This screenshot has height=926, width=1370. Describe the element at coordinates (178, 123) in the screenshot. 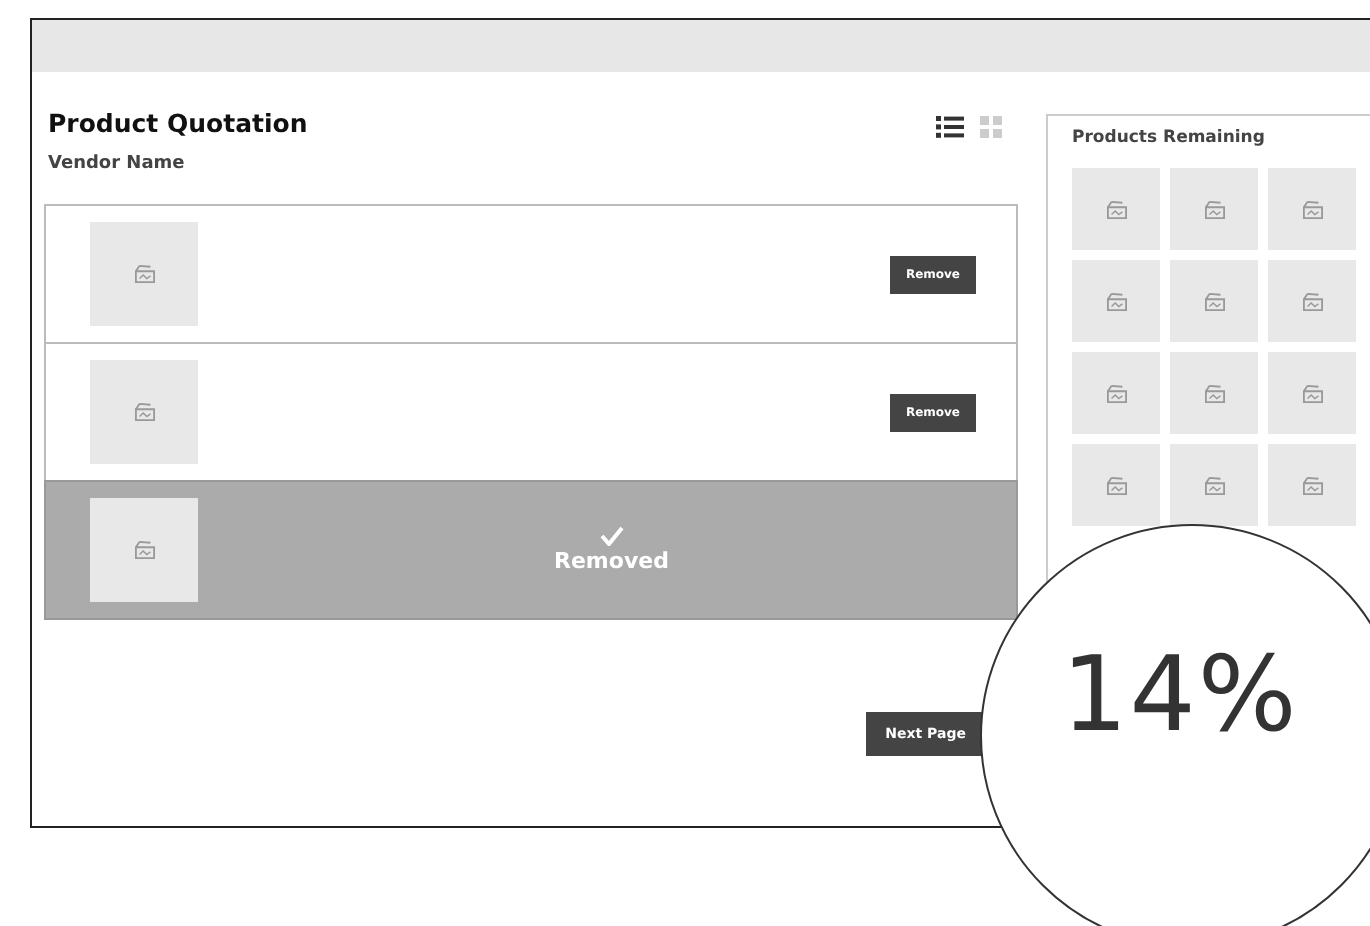

I see `page-title: Product Quotation` at that location.